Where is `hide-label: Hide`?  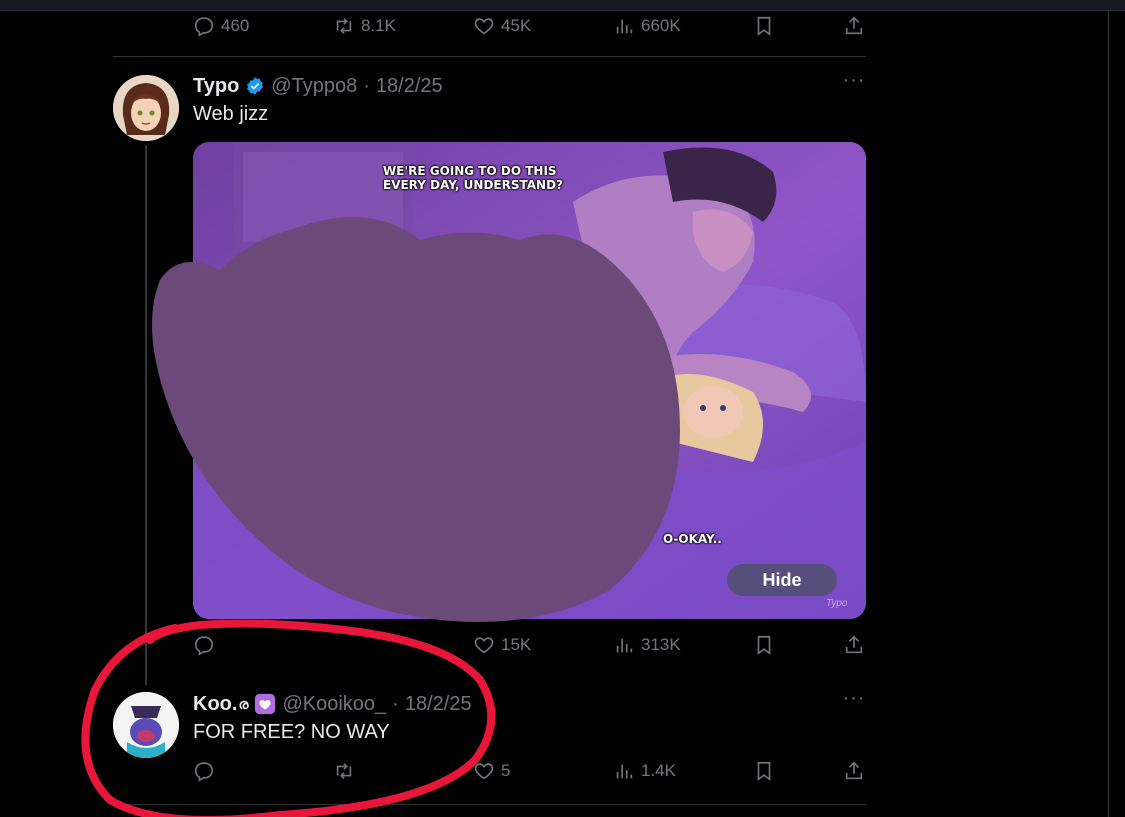
hide-label: Hide is located at coordinates (782, 579).